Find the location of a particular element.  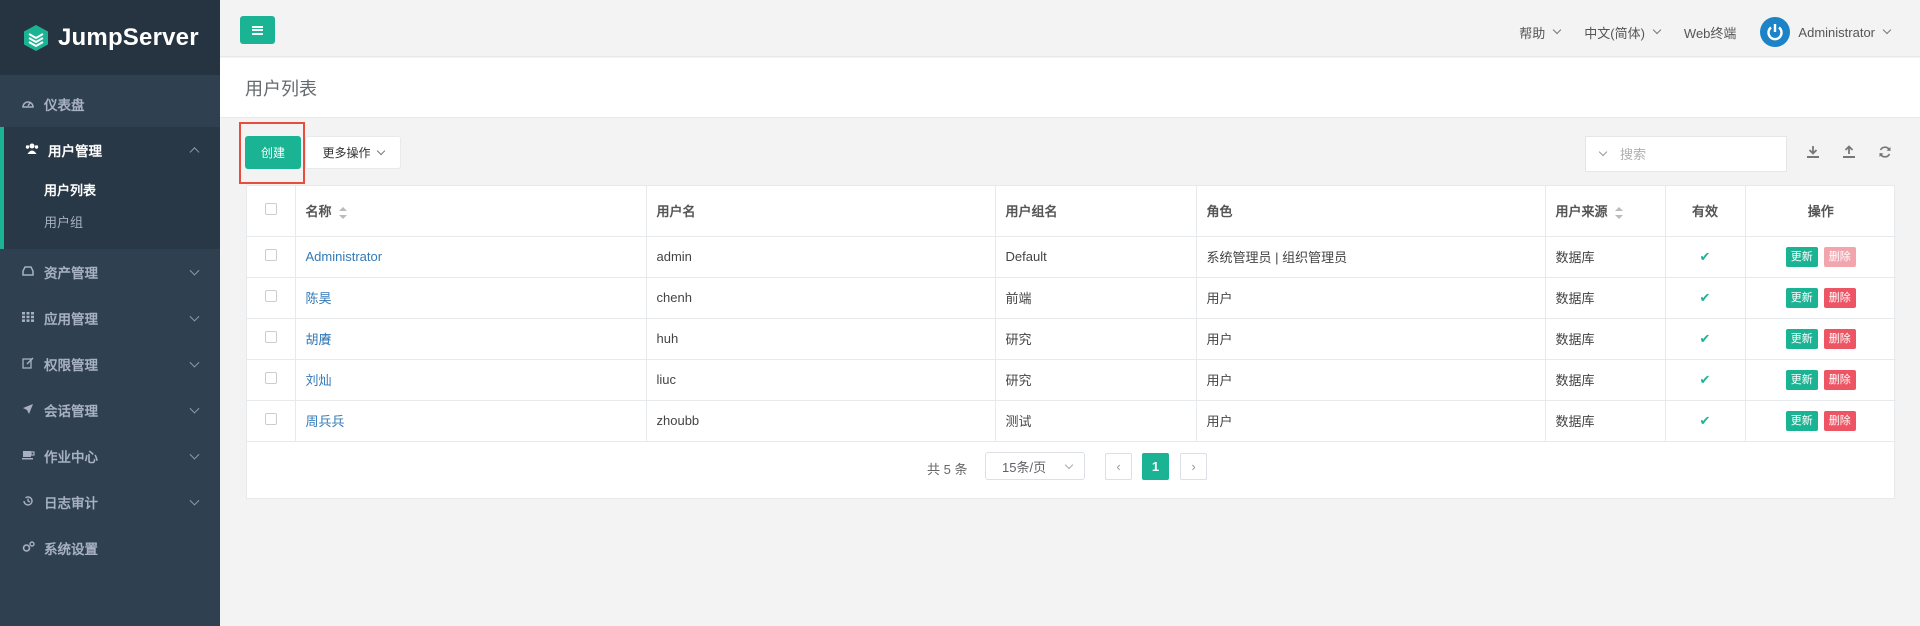

table-row: 周兵兵 zhoubb 测试 用户 数据库 ✔ 更新 删除 is located at coordinates (1071, 421).